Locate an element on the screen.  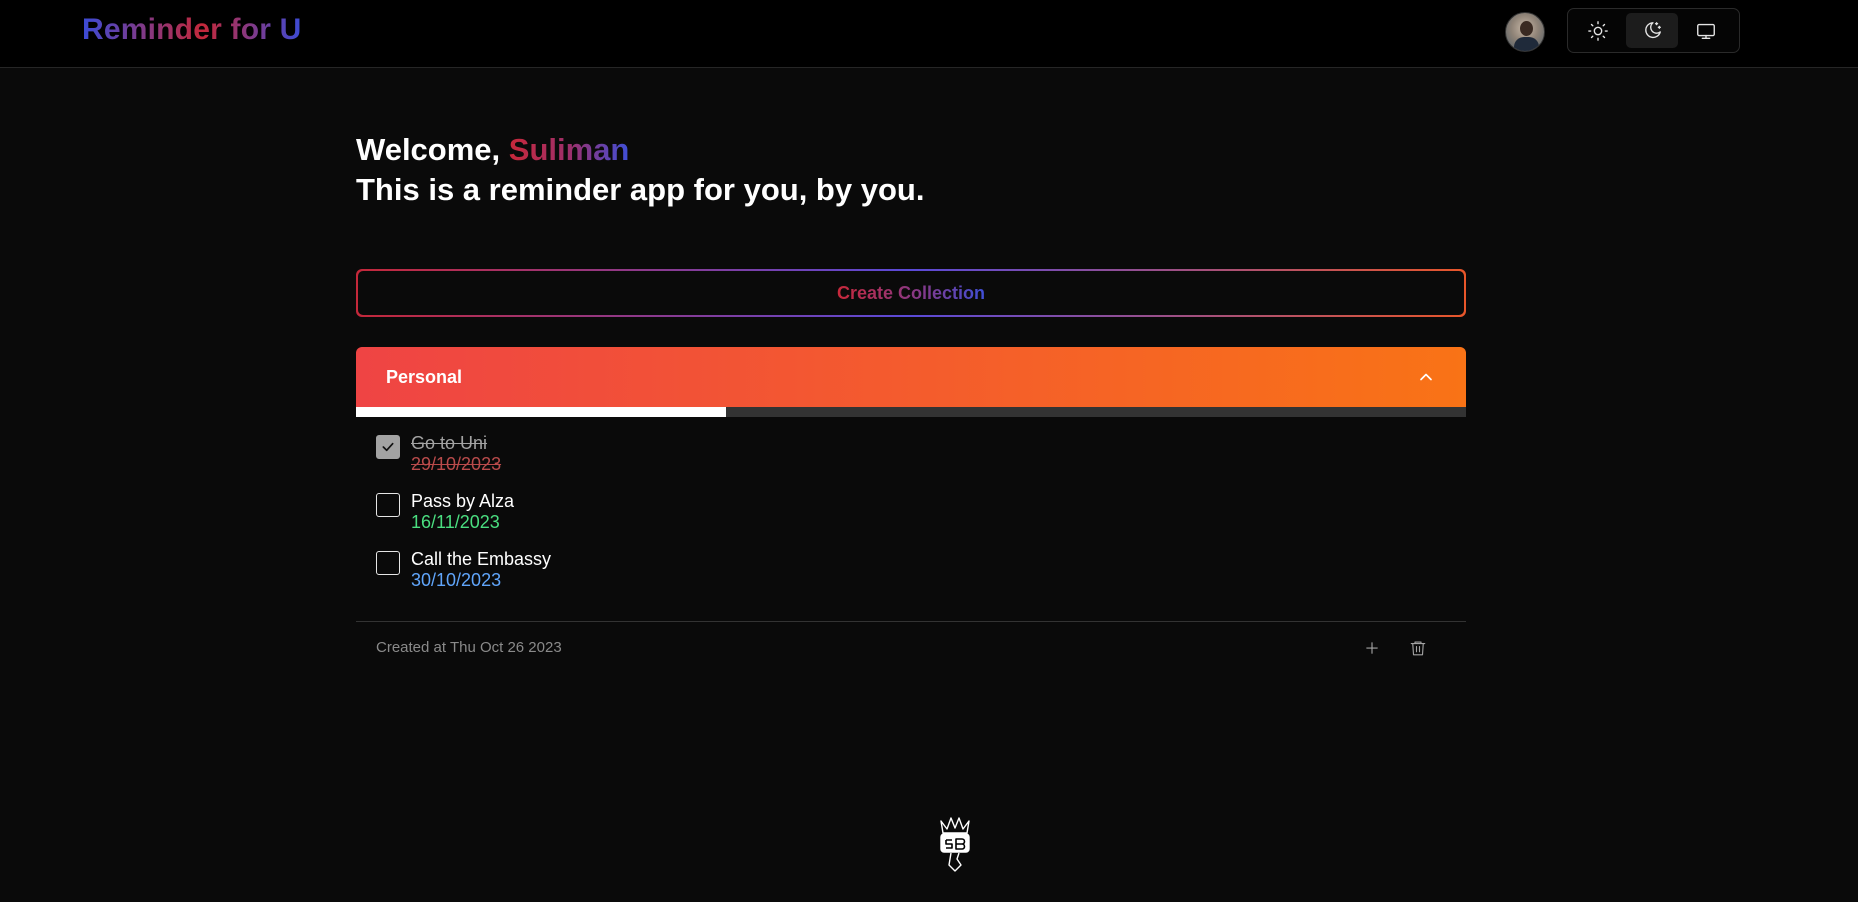
task-content: Pass by Alza 16/11/2023 is located at coordinates (462, 512).